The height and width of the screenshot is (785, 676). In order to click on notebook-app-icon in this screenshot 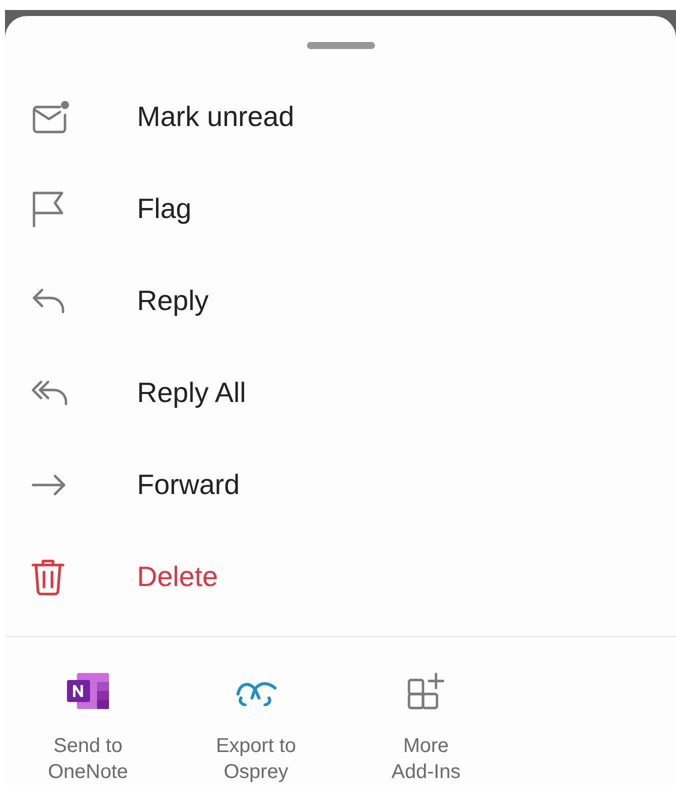, I will do `click(88, 691)`.